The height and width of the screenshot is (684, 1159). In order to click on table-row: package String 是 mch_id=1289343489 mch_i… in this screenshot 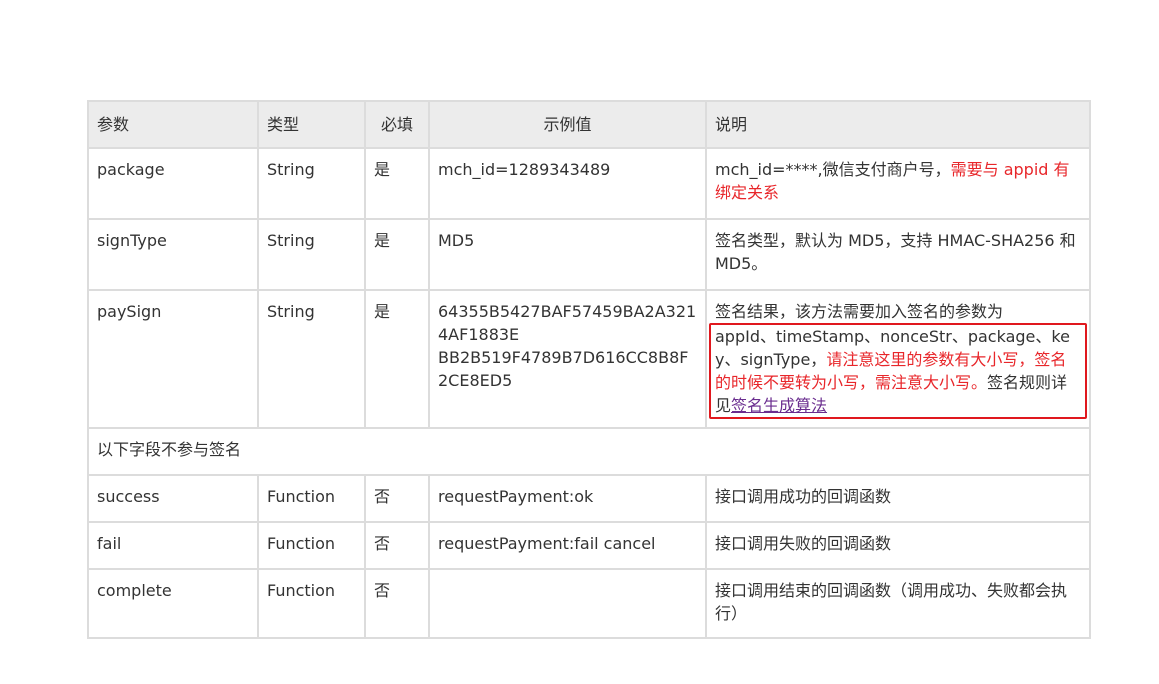, I will do `click(589, 183)`.